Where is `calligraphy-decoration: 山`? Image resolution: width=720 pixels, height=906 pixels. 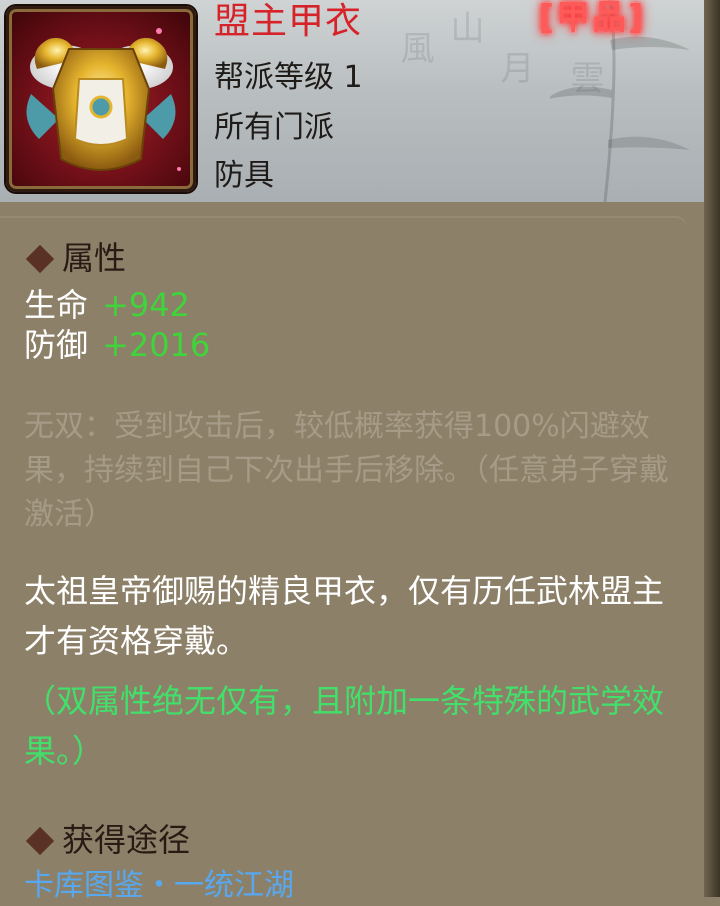 calligraphy-decoration: 山 is located at coordinates (464, 30).